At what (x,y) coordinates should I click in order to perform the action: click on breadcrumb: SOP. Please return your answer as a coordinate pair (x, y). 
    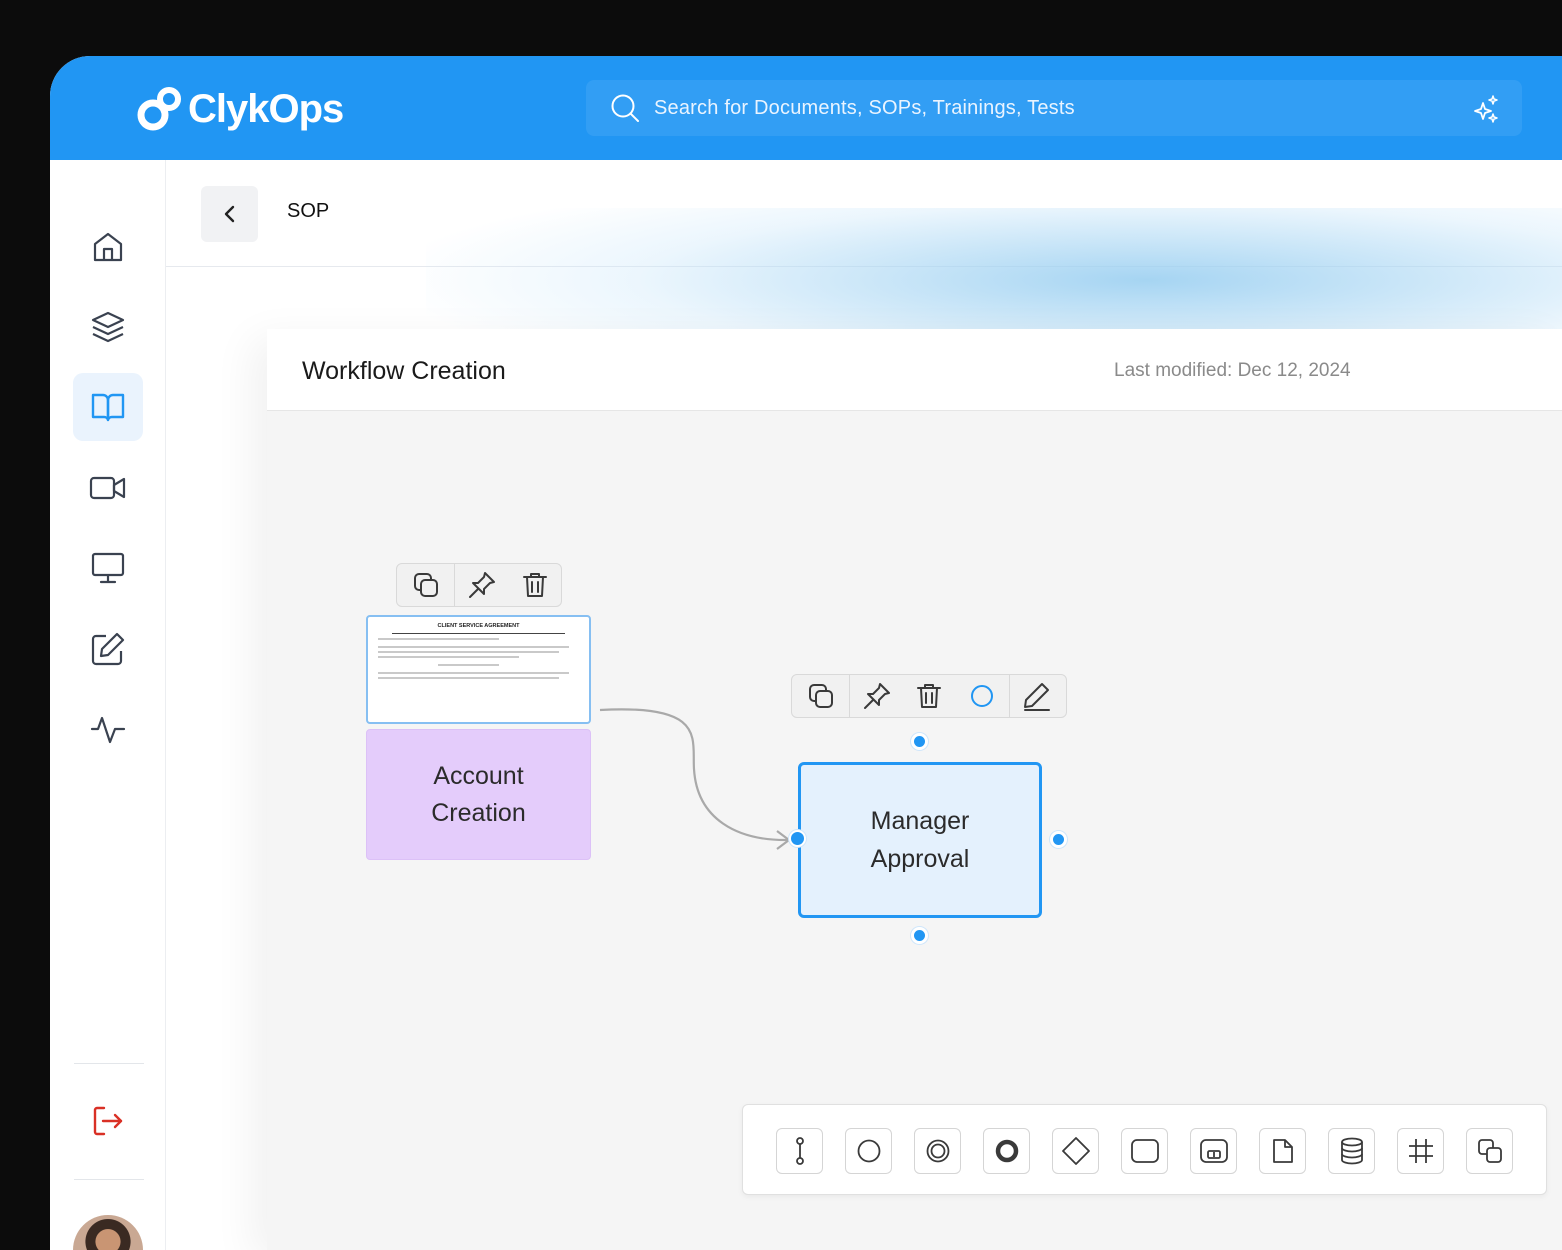
    Looking at the image, I should click on (308, 211).